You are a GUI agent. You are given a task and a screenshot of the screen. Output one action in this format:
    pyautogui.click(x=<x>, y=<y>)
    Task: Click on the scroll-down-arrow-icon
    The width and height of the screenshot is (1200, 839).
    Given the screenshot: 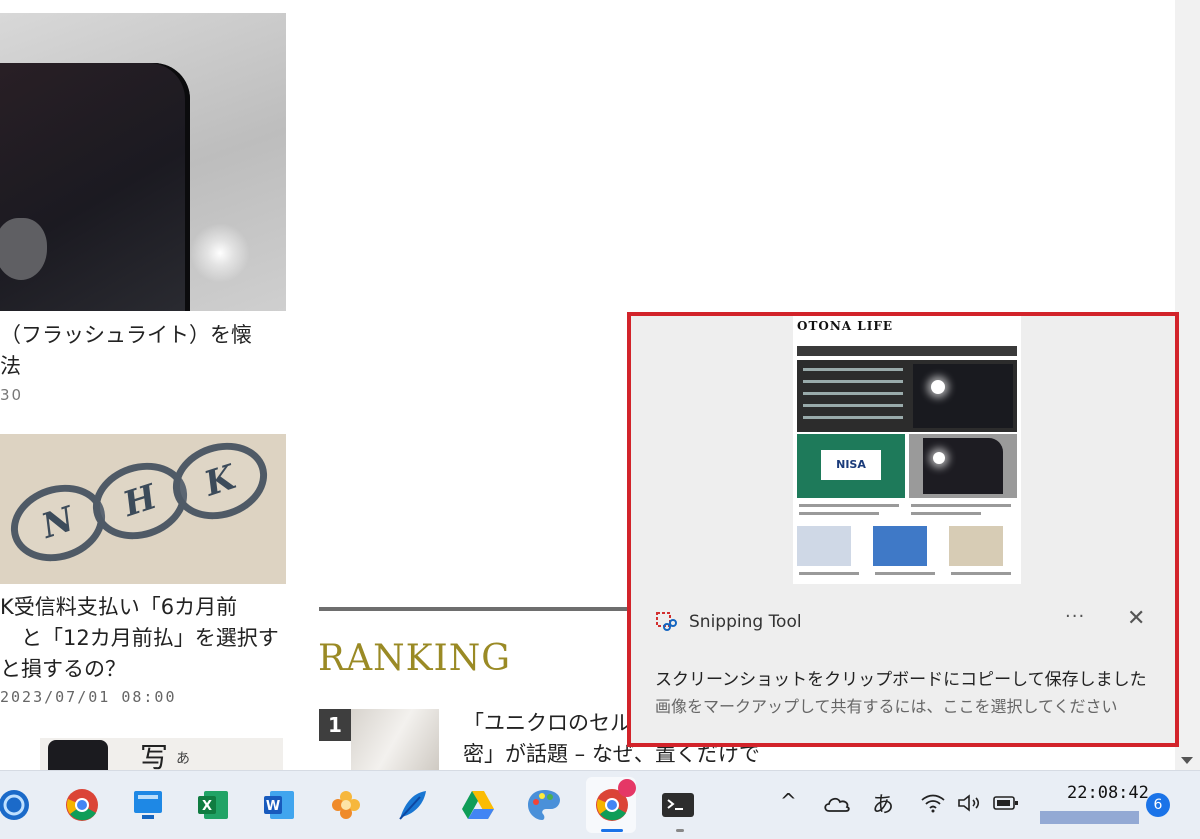 What is the action you would take?
    pyautogui.click(x=1187, y=760)
    